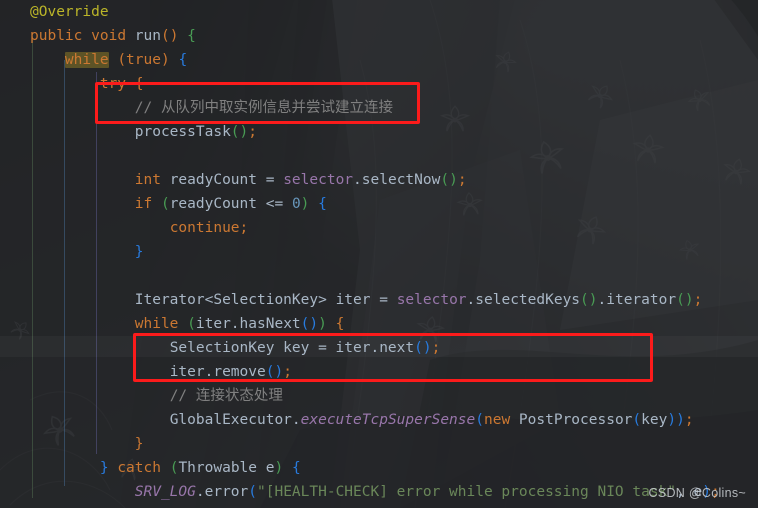  I want to click on code-token: catch, so click(139, 468).